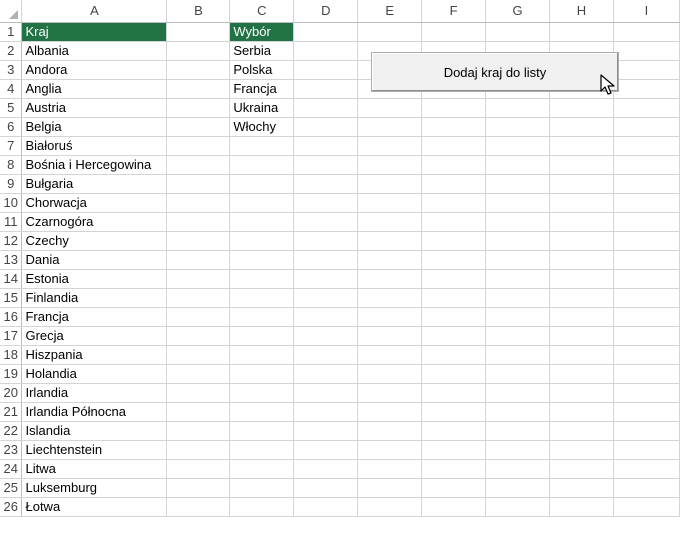 The image size is (680, 544). What do you see at coordinates (11, 317) in the screenshot?
I see `row-header: 16` at bounding box center [11, 317].